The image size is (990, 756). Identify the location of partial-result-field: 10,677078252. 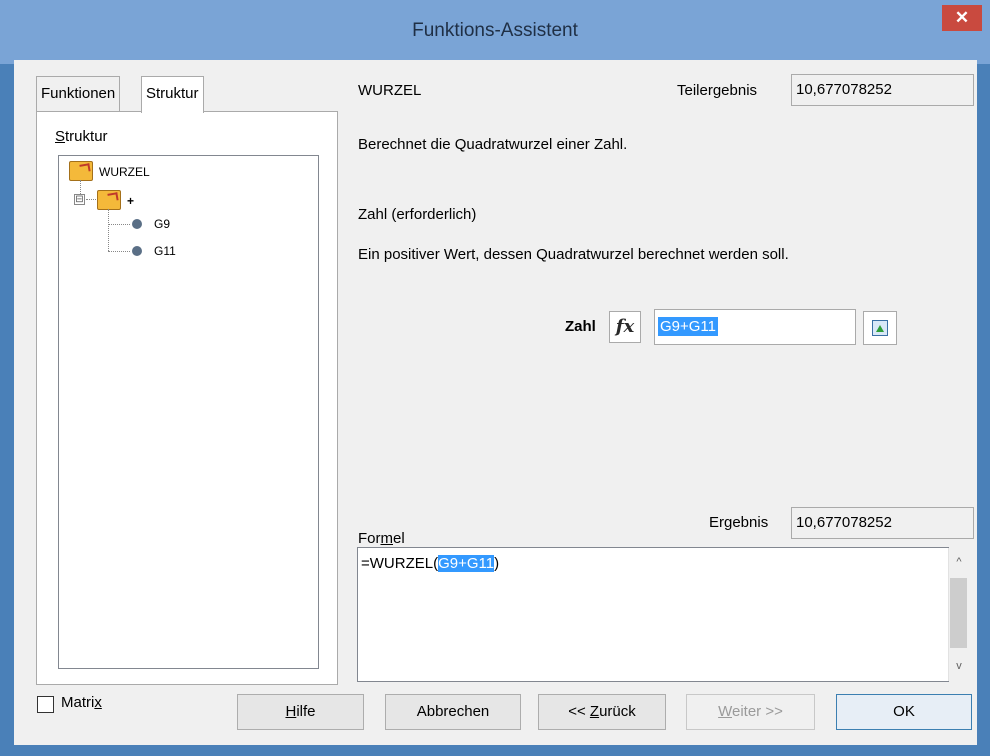
(882, 90).